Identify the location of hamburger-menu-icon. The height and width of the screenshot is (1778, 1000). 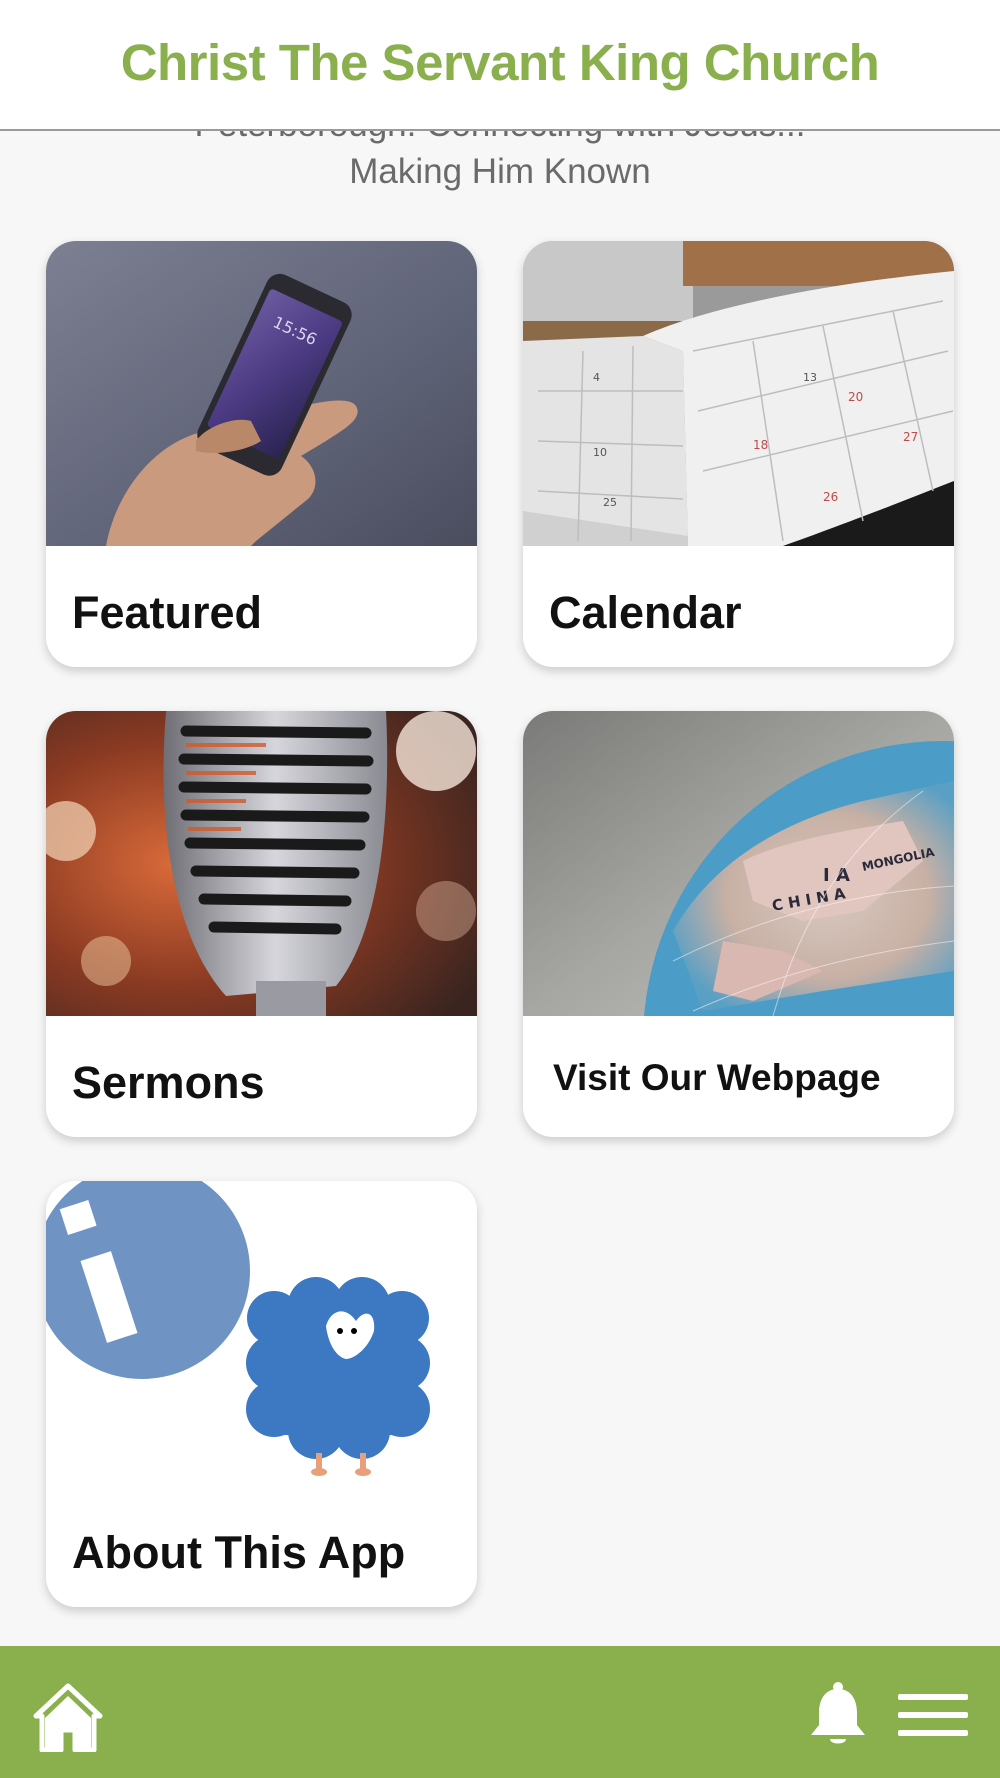
(933, 1715).